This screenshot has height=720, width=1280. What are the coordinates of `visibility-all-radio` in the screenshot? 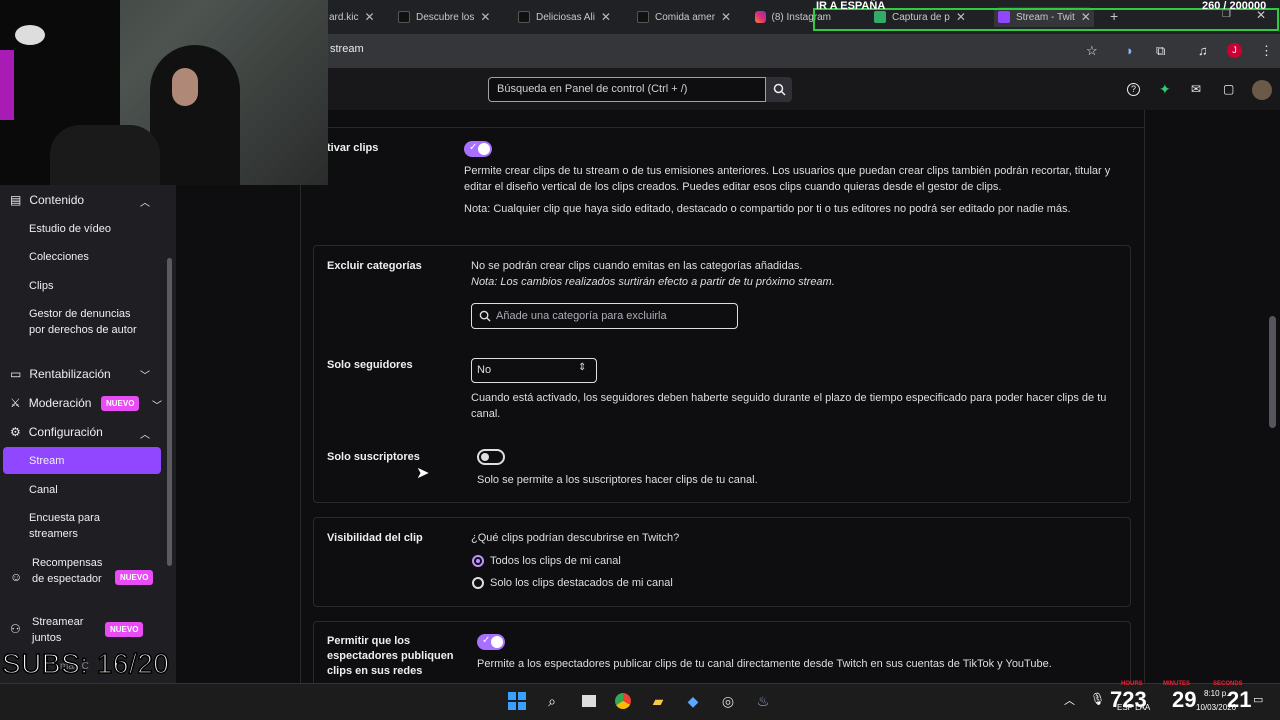 It's located at (478, 561).